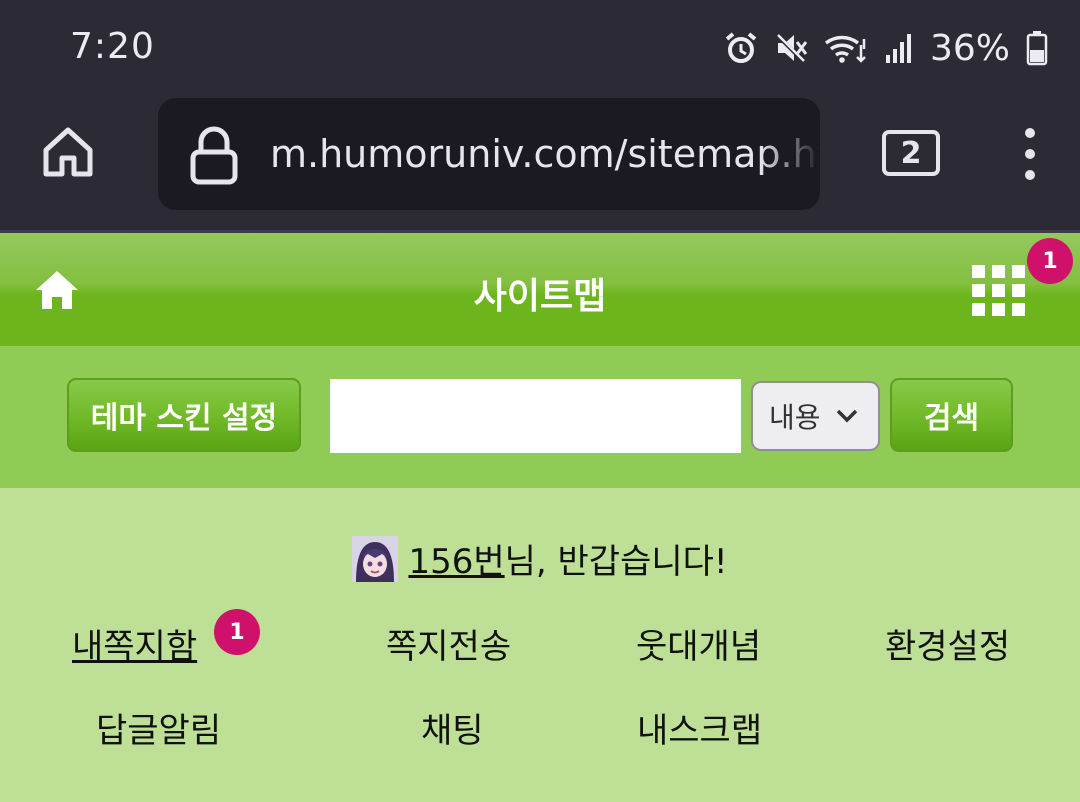 The height and width of the screenshot is (802, 1080). I want to click on avatar, so click(375, 558).